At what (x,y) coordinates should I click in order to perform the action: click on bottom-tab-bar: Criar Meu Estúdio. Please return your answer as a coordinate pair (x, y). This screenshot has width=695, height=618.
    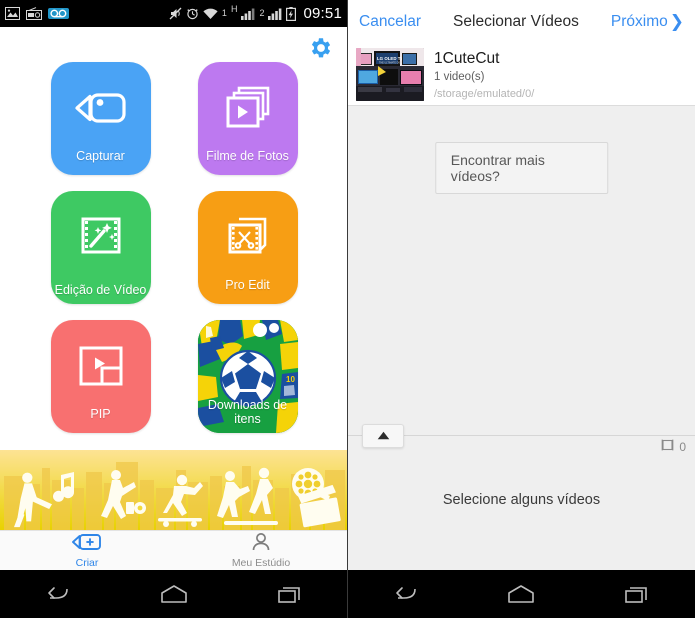
    Looking at the image, I should click on (174, 550).